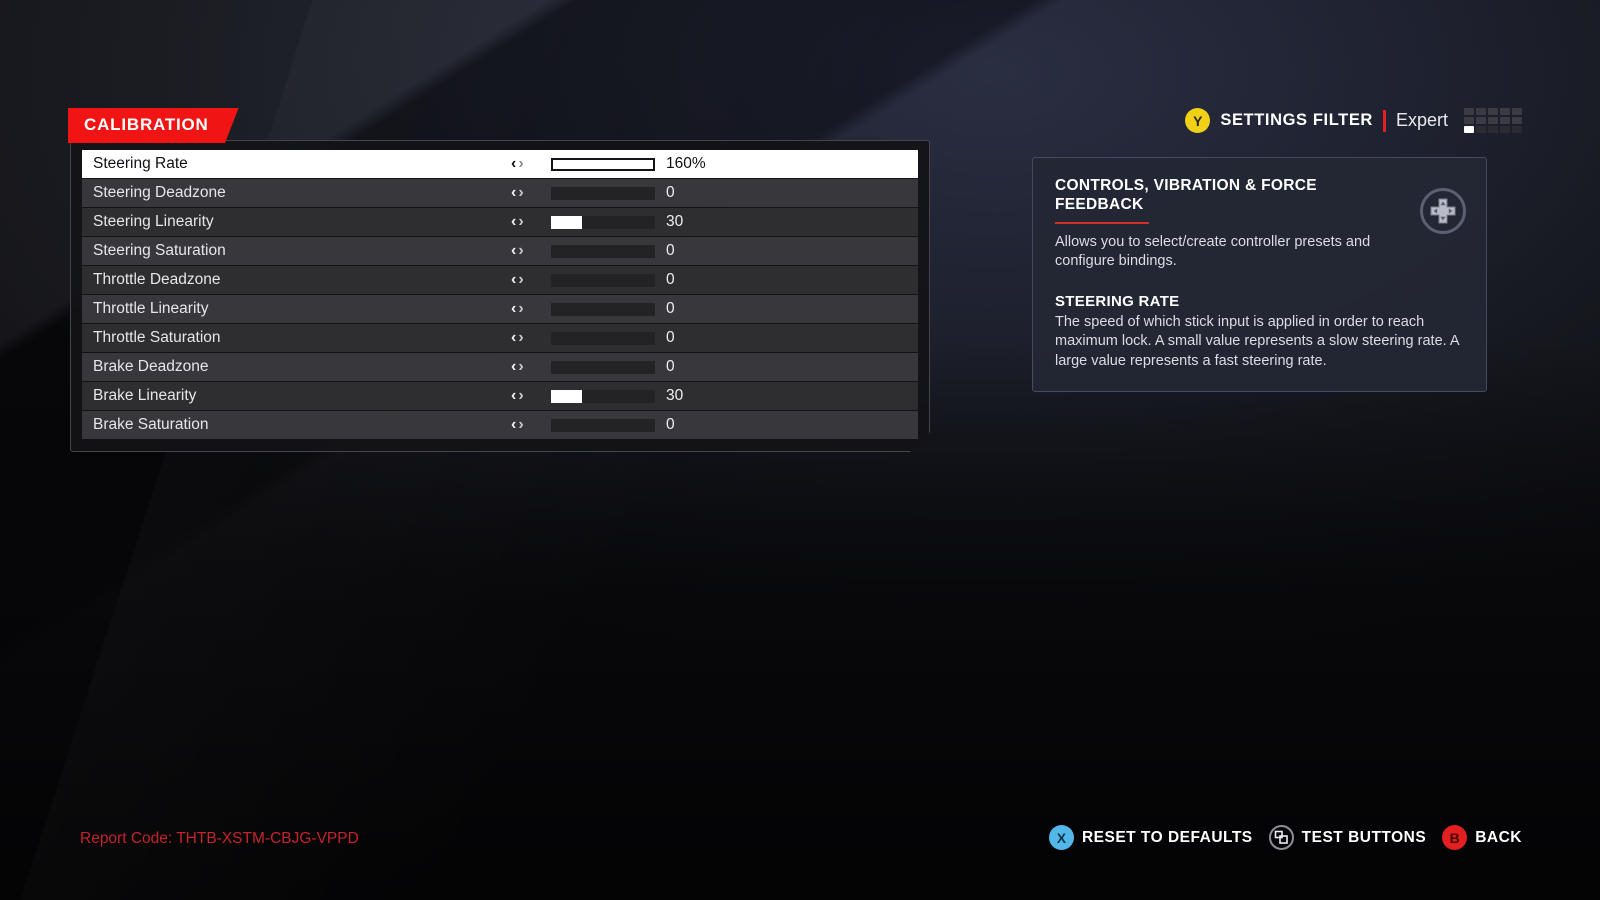 The width and height of the screenshot is (1600, 900). I want to click on setting-value: 30, so click(675, 395).